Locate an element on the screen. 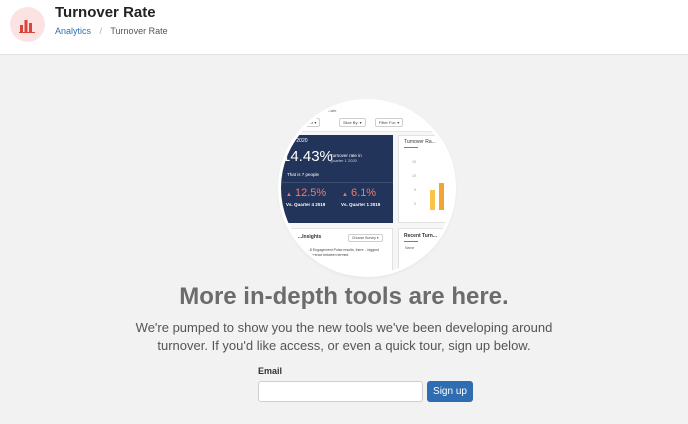 This screenshot has height=424, width=688. preview-y-tick: 10 is located at coordinates (414, 176).